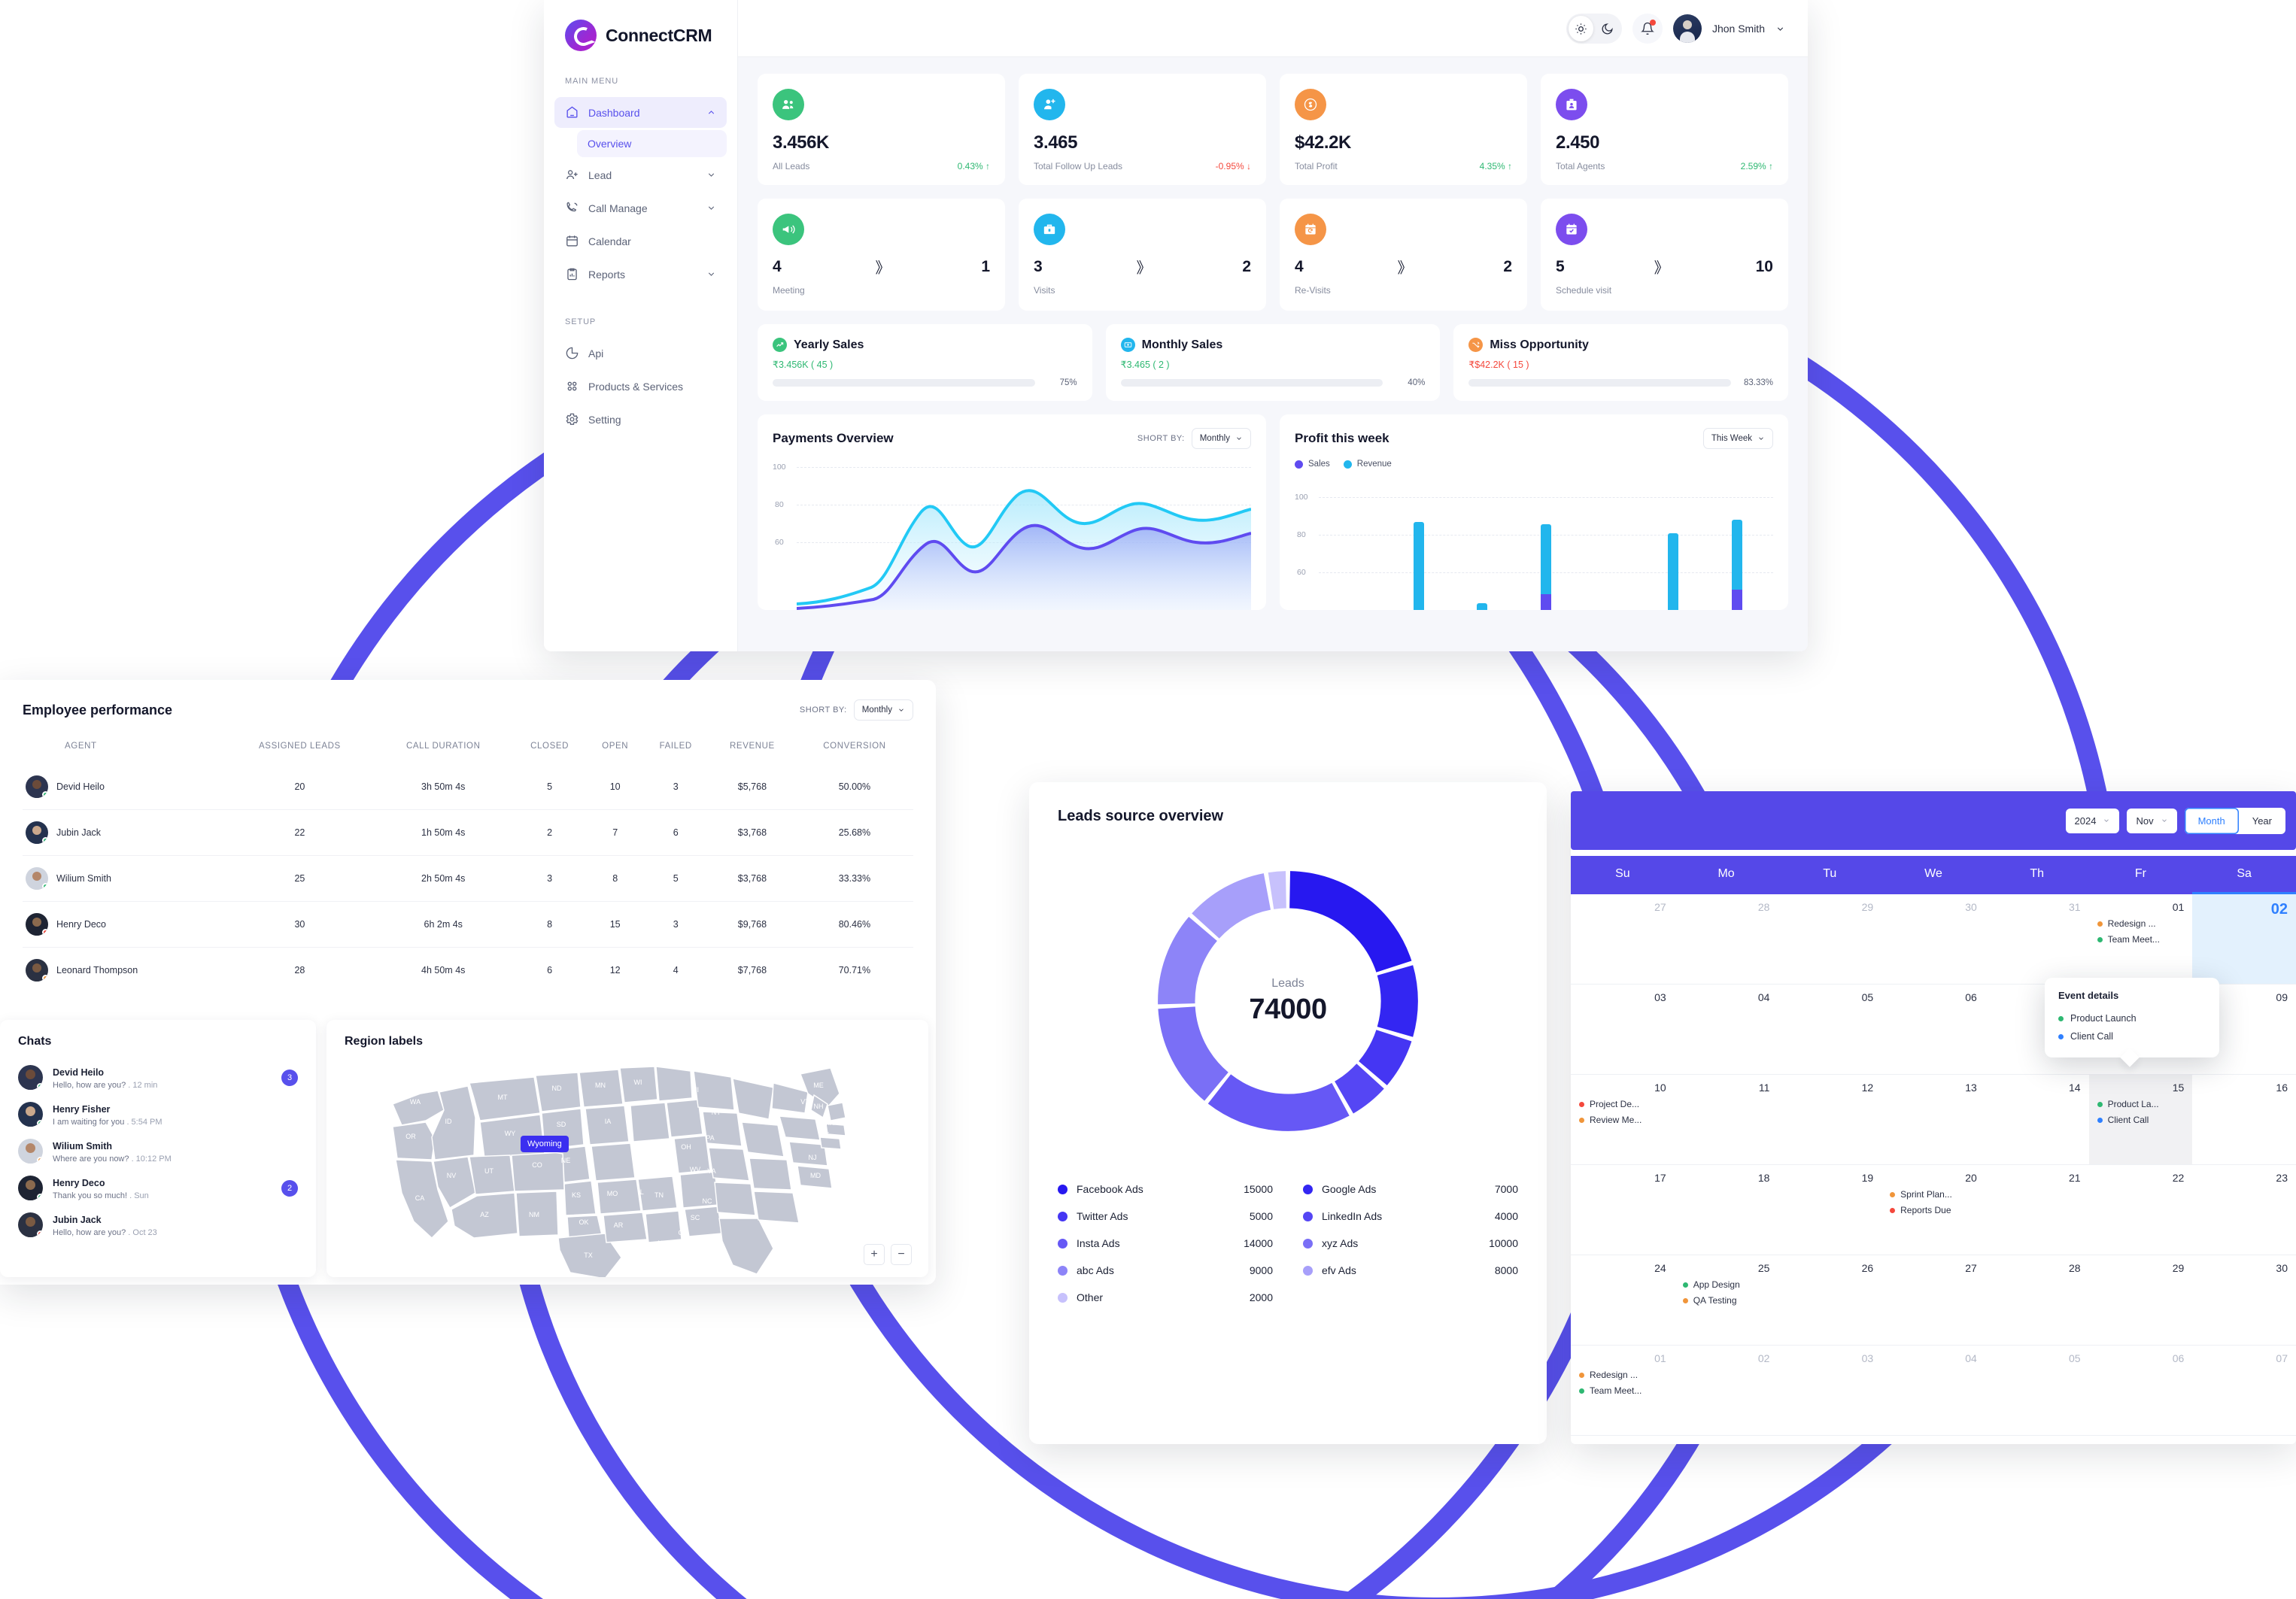  What do you see at coordinates (902, 1254) in the screenshot?
I see `map-zoom-out-button: −` at bounding box center [902, 1254].